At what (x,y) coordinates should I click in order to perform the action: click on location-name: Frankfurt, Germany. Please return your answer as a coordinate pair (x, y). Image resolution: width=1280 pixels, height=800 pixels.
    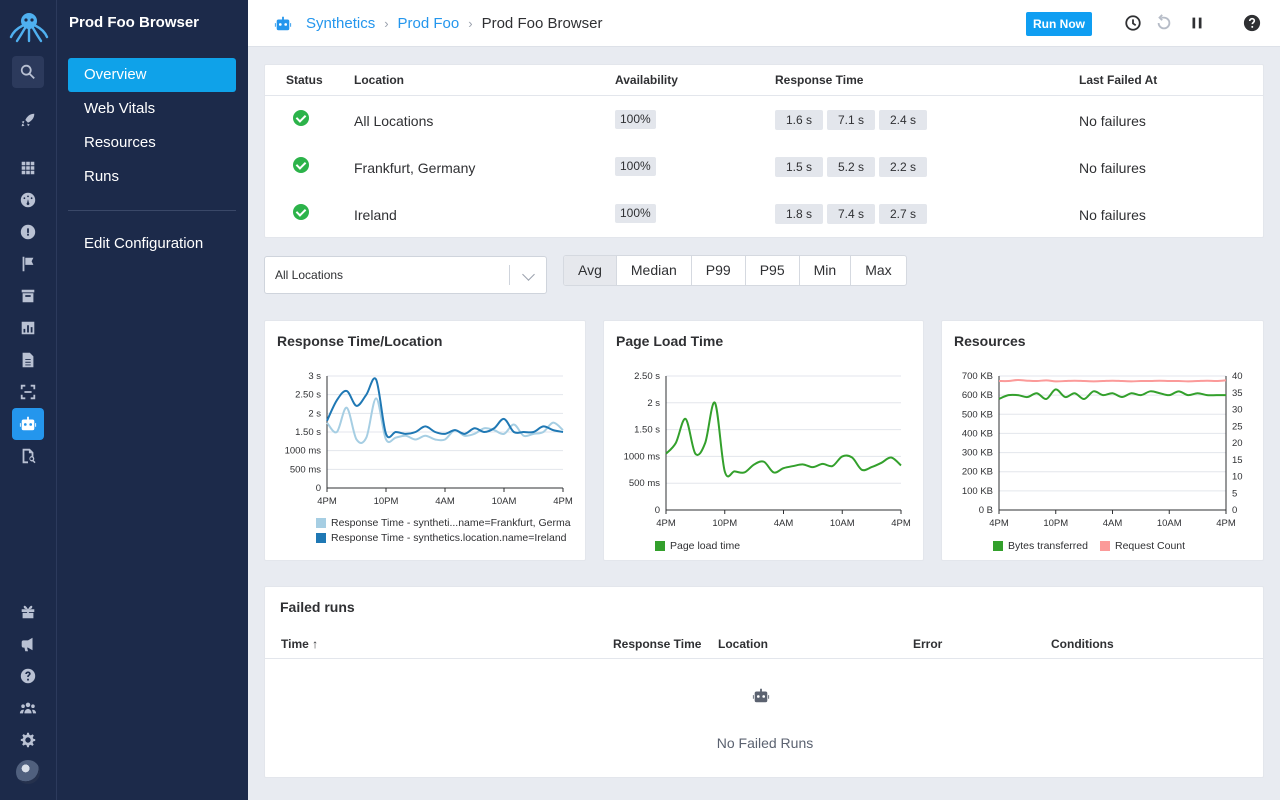
    Looking at the image, I should click on (415, 168).